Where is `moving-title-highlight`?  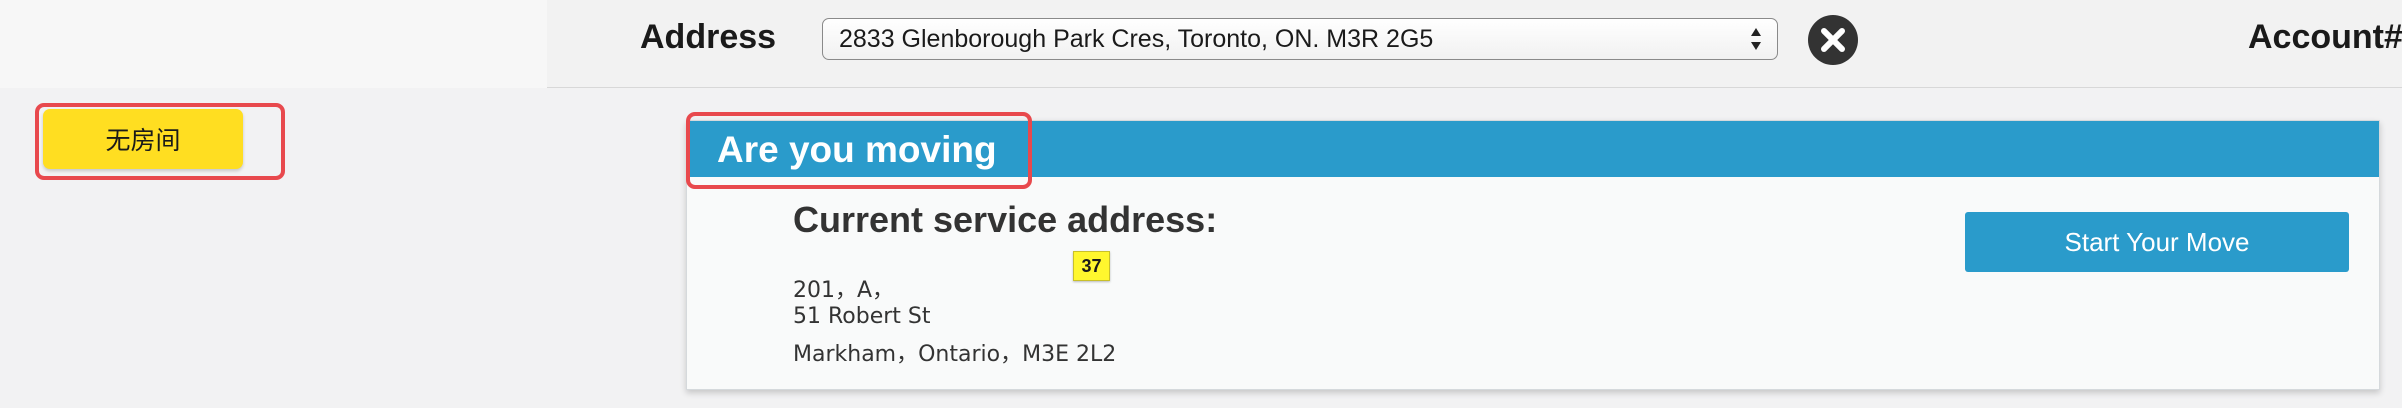 moving-title-highlight is located at coordinates (859, 150).